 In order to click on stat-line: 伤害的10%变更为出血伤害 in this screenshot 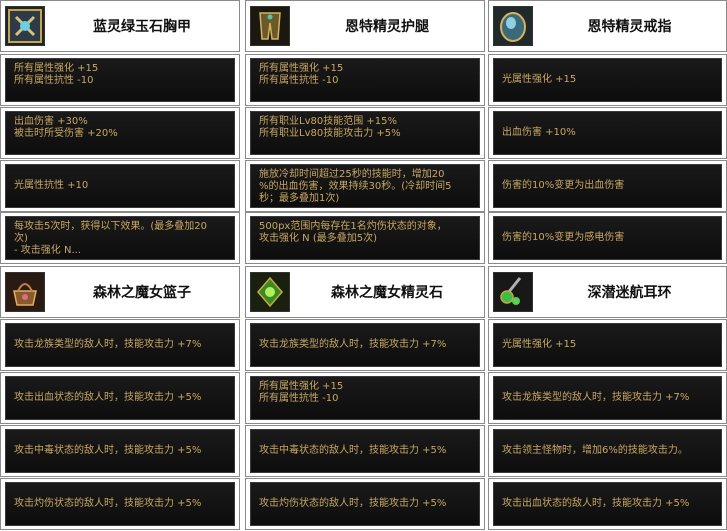, I will do `click(563, 185)`.